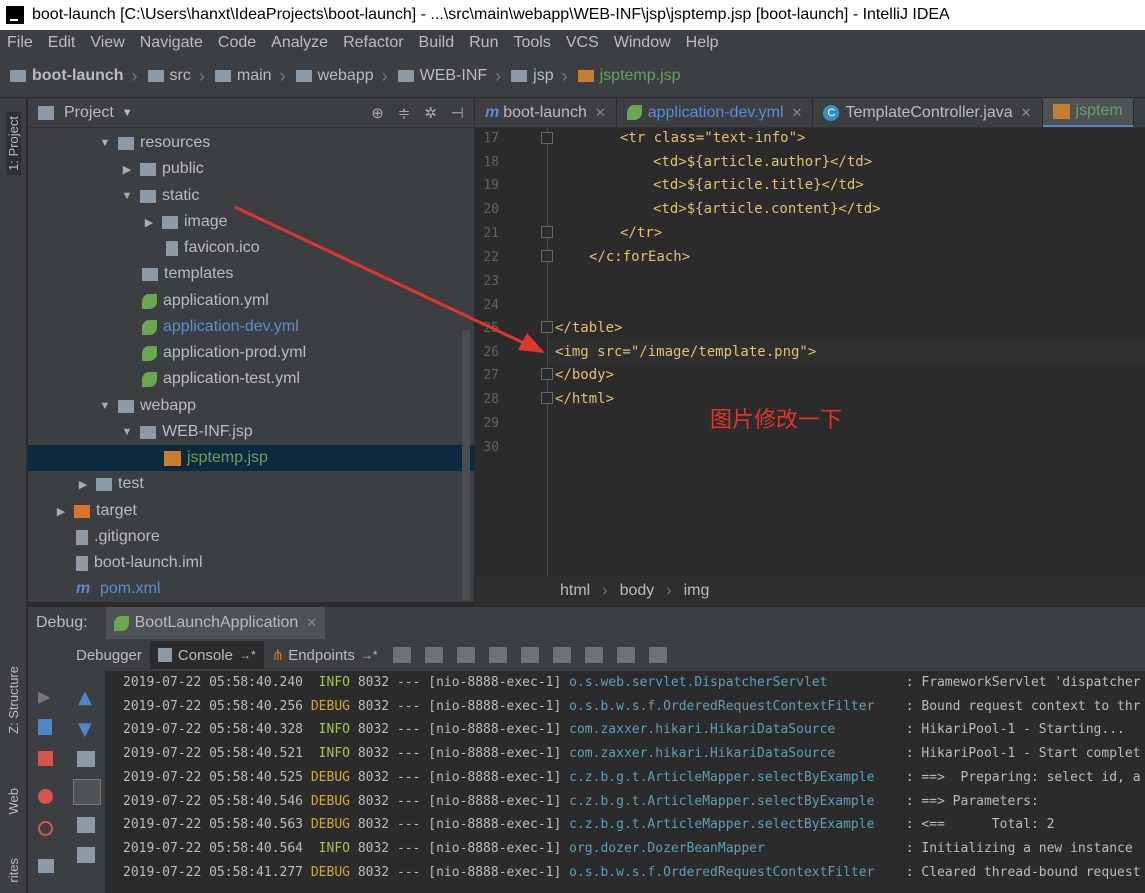 The width and height of the screenshot is (1145, 893). Describe the element at coordinates (162, 169) in the screenshot. I see `tree-item-public: ▶ public` at that location.